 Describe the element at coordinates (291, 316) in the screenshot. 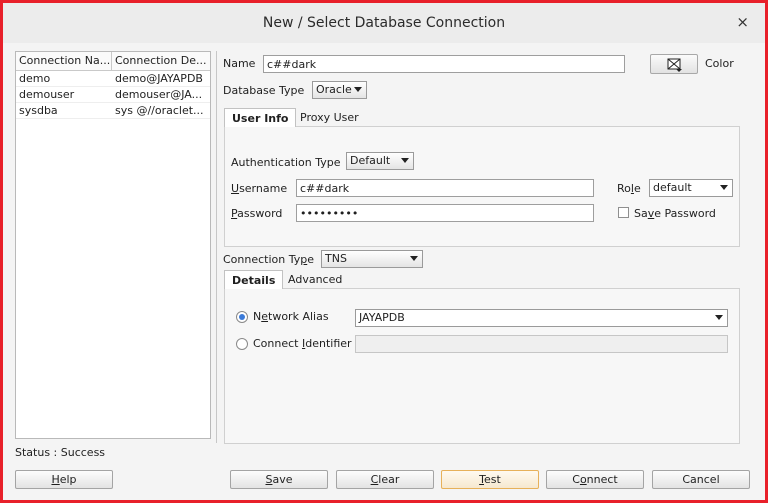

I see `network-alias-label: Network Alias` at that location.